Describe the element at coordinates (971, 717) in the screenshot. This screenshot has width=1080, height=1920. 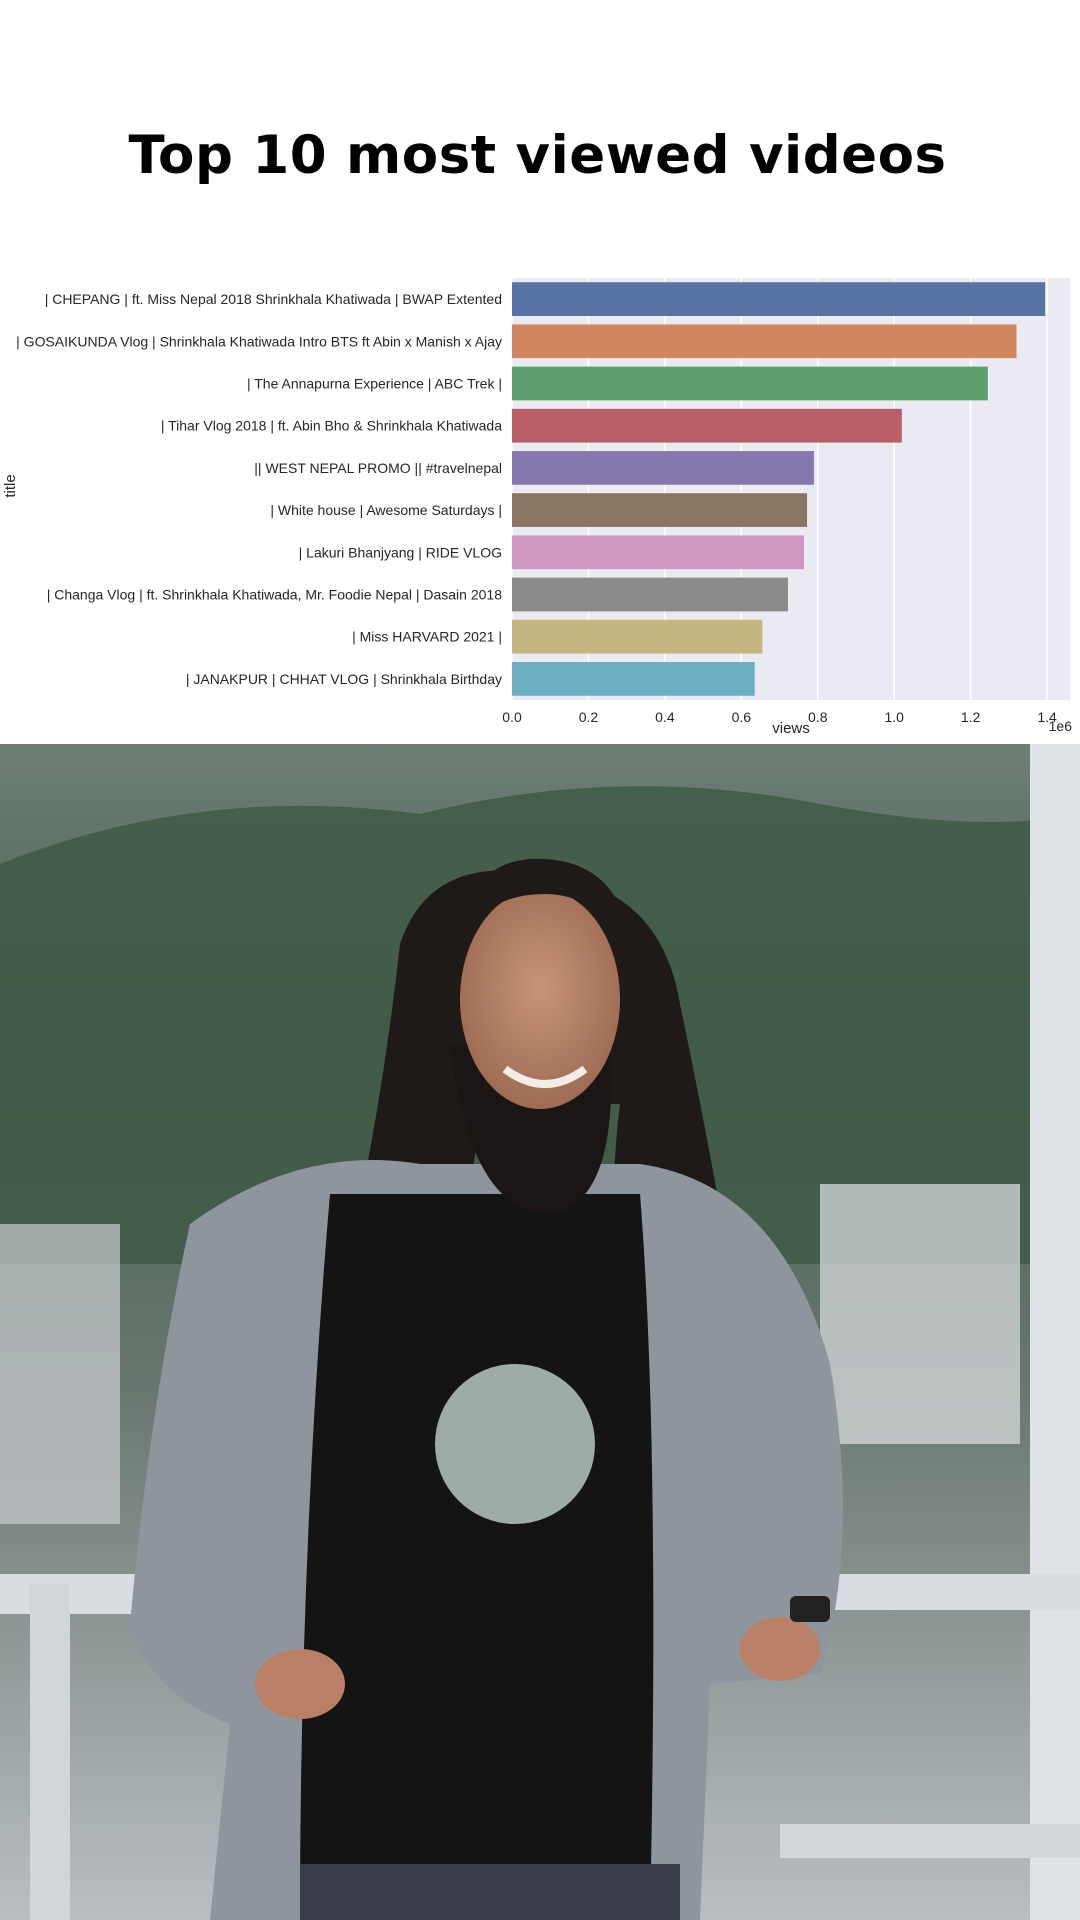
I see `x-tick-label: 1.2` at that location.